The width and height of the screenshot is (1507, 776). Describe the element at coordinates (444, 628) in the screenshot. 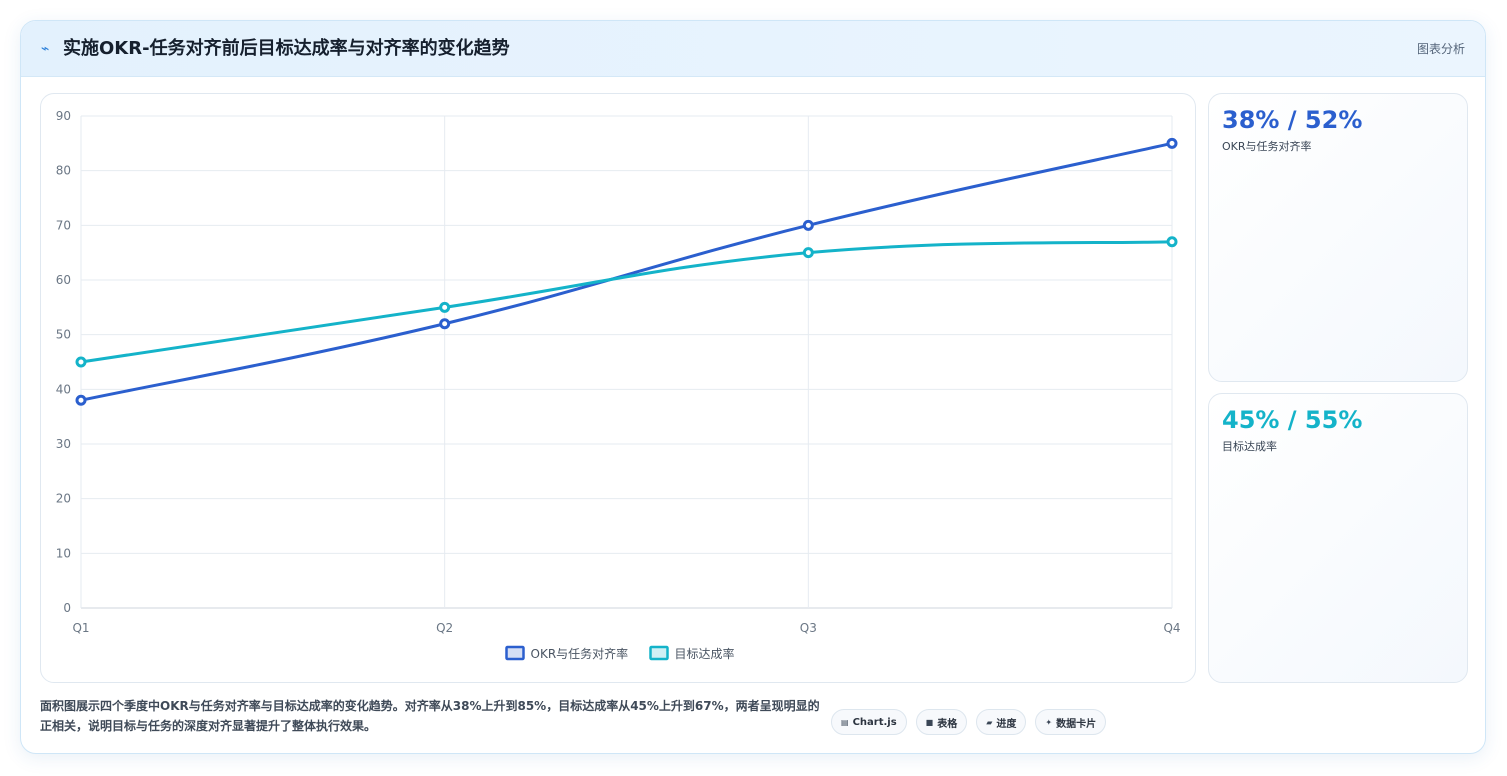

I see `x-tick-label: Q2` at that location.